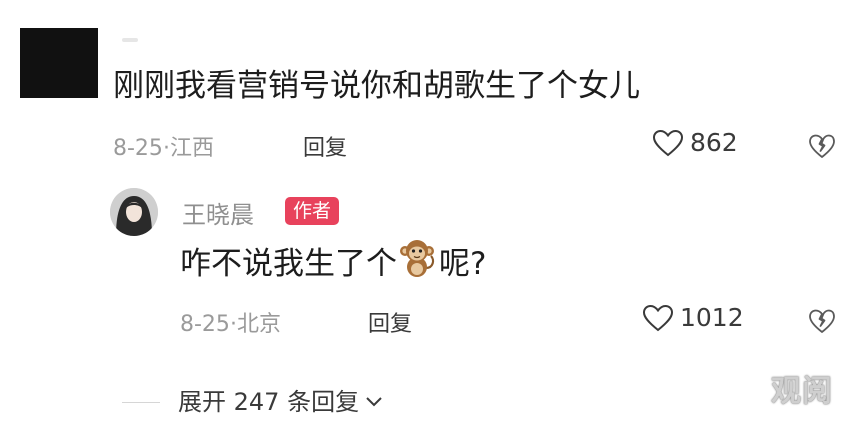 This screenshot has height=432, width=855. What do you see at coordinates (258, 324) in the screenshot?
I see `reply-location: 北京` at bounding box center [258, 324].